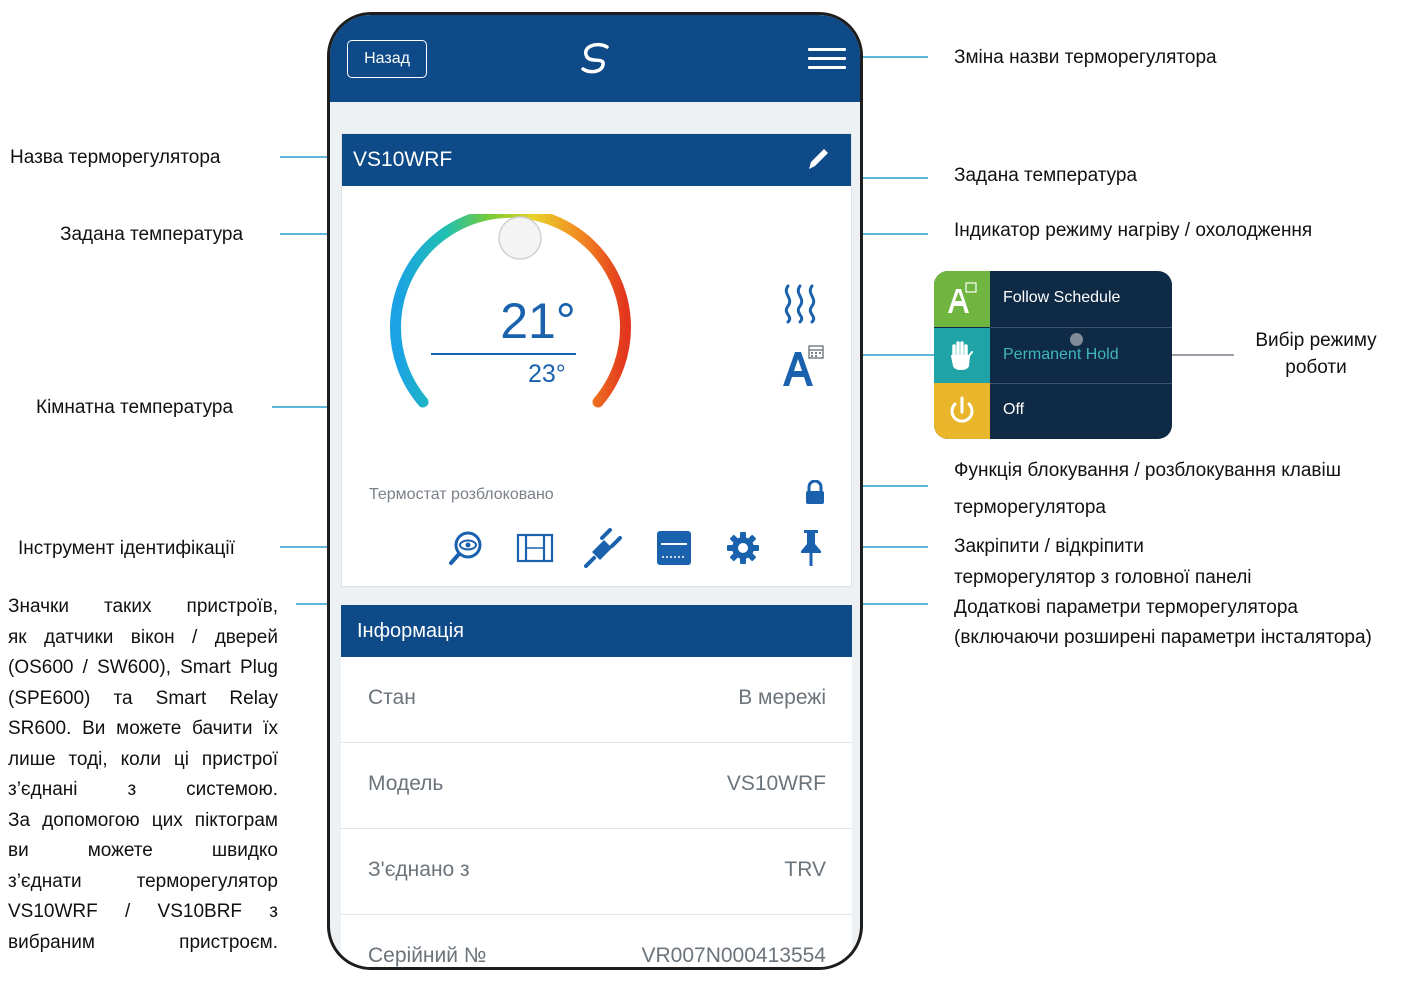 This screenshot has height=1004, width=1412. I want to click on devices-line: лише тоді, коли ці пристрої, so click(143, 759).